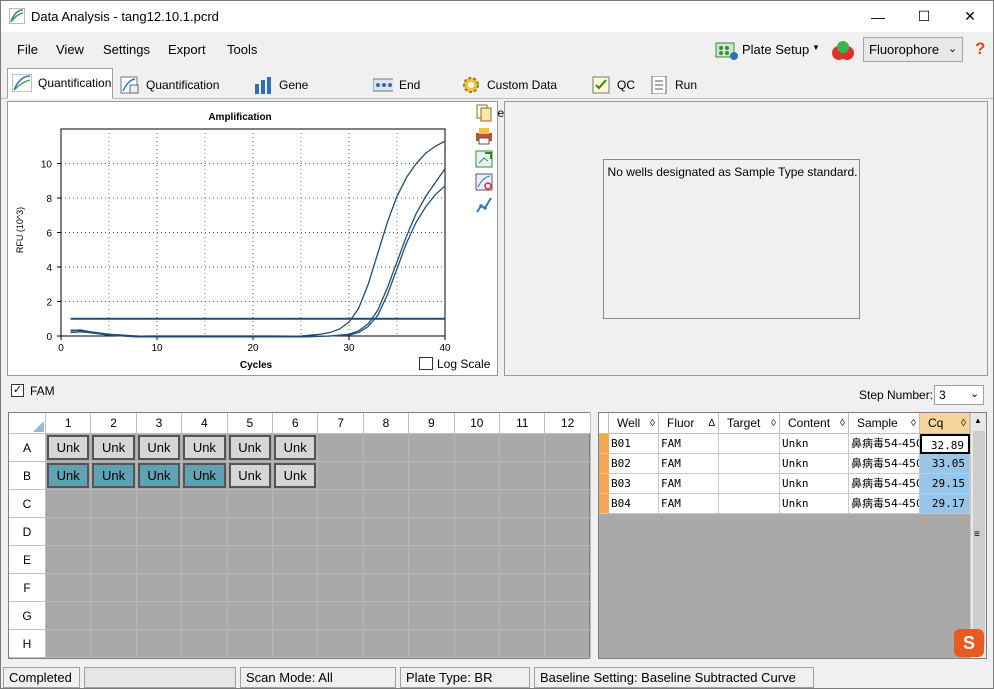 This screenshot has height=689, width=994. What do you see at coordinates (426, 363) in the screenshot?
I see `log-scale-checkbox` at bounding box center [426, 363].